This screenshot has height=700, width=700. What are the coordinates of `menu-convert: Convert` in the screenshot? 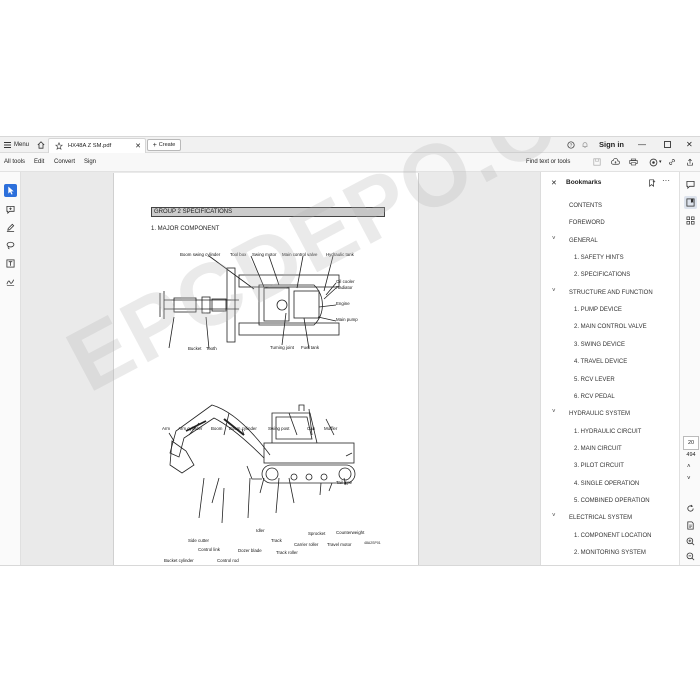 It's located at (64, 162).